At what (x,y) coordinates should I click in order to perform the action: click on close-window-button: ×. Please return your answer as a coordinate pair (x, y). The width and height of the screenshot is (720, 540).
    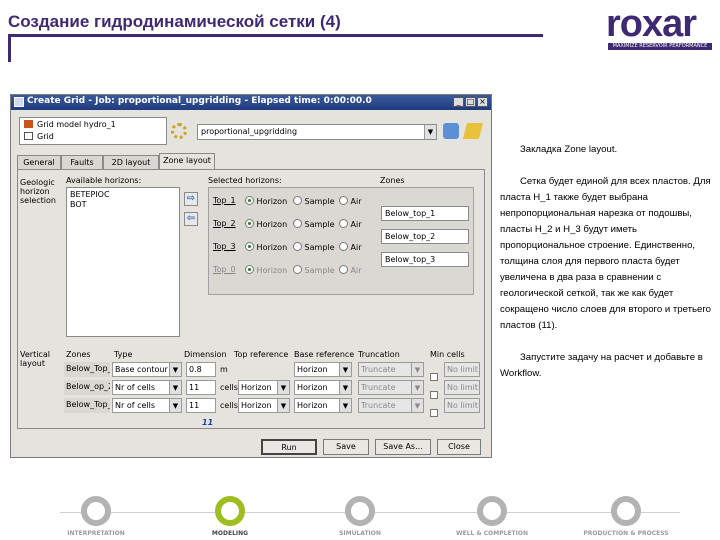
    Looking at the image, I should click on (482, 102).